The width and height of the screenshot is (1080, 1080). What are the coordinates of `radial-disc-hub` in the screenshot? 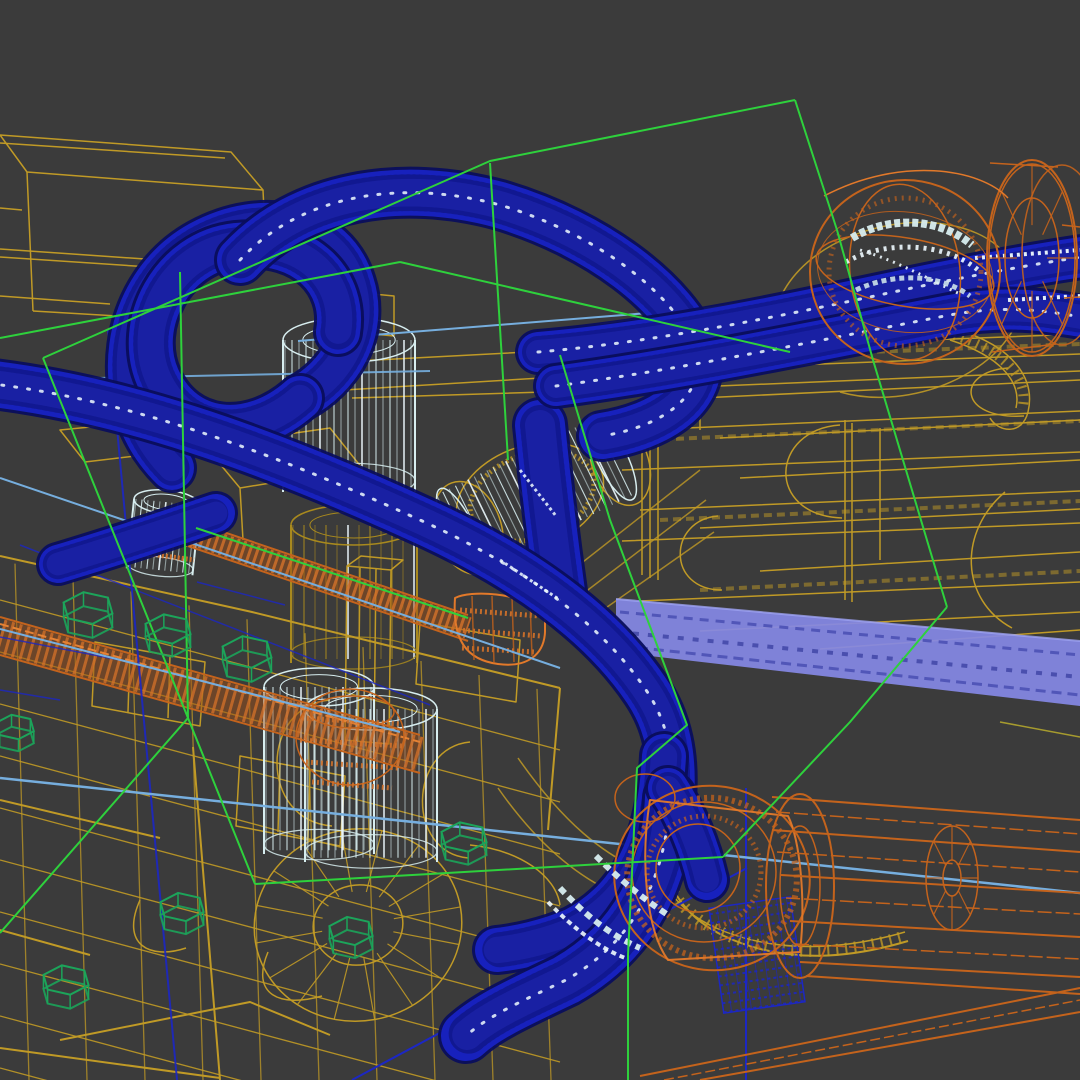 It's located at (358, 925).